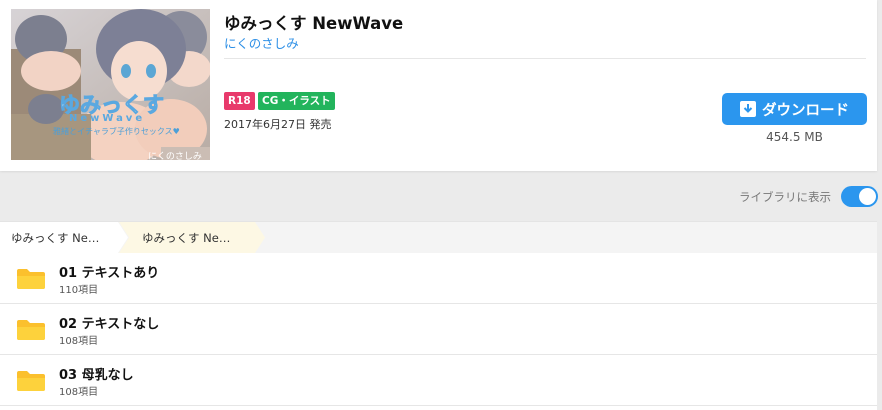 This screenshot has height=410, width=882. I want to click on download-button: ダウンロード, so click(794, 109).